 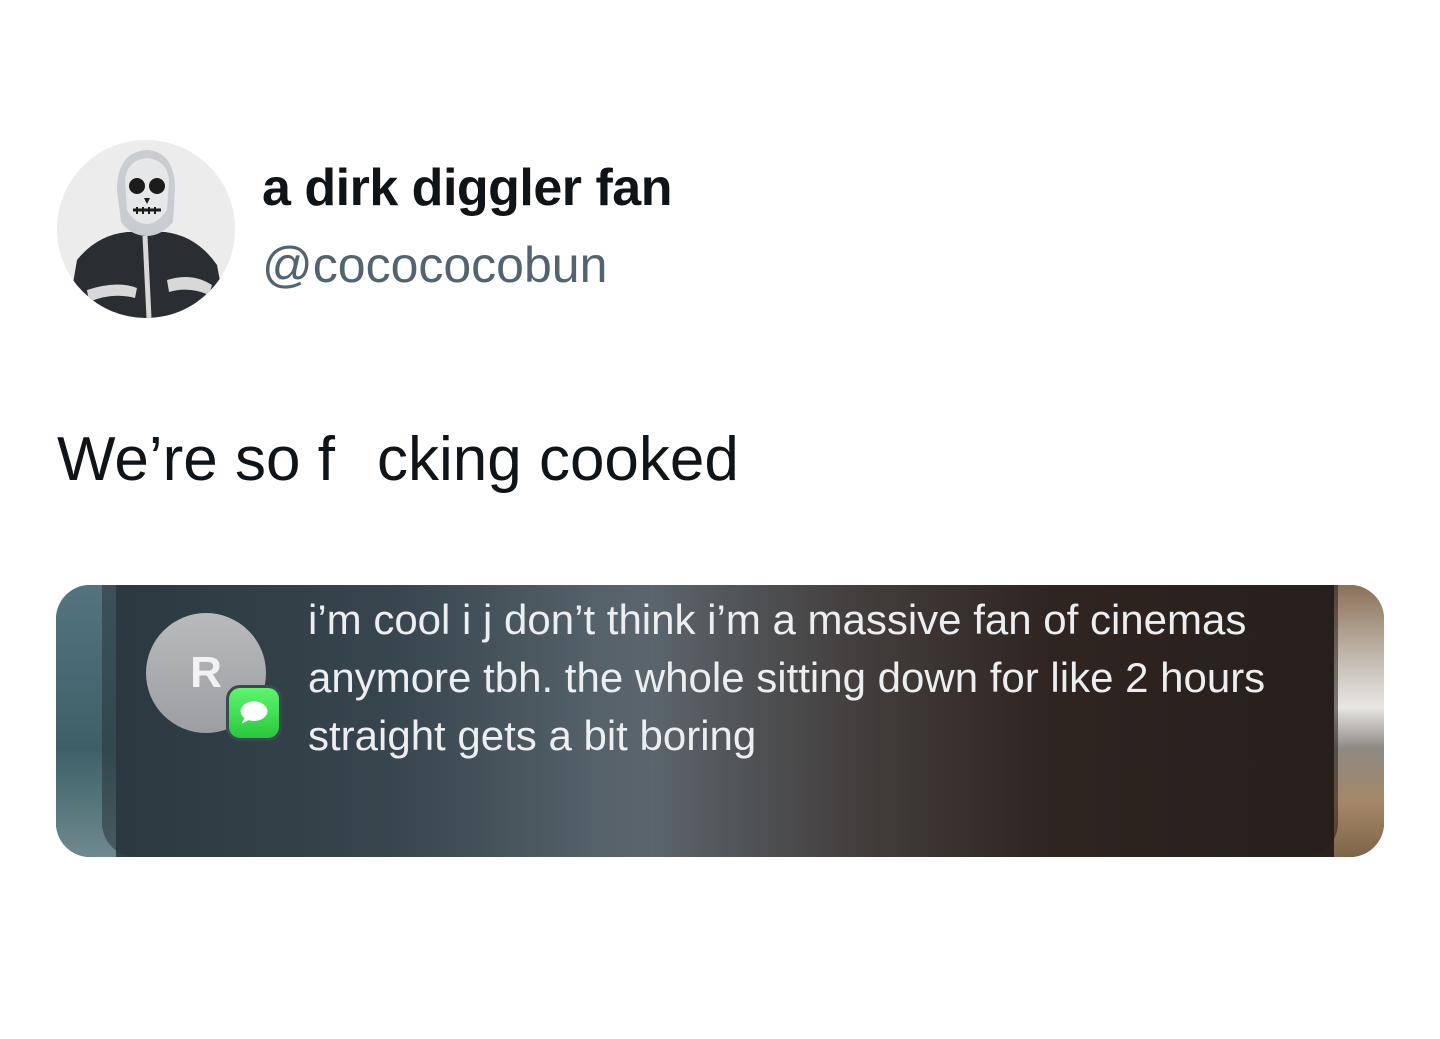 I want to click on author-handle: @cocococobun, so click(x=434, y=265).